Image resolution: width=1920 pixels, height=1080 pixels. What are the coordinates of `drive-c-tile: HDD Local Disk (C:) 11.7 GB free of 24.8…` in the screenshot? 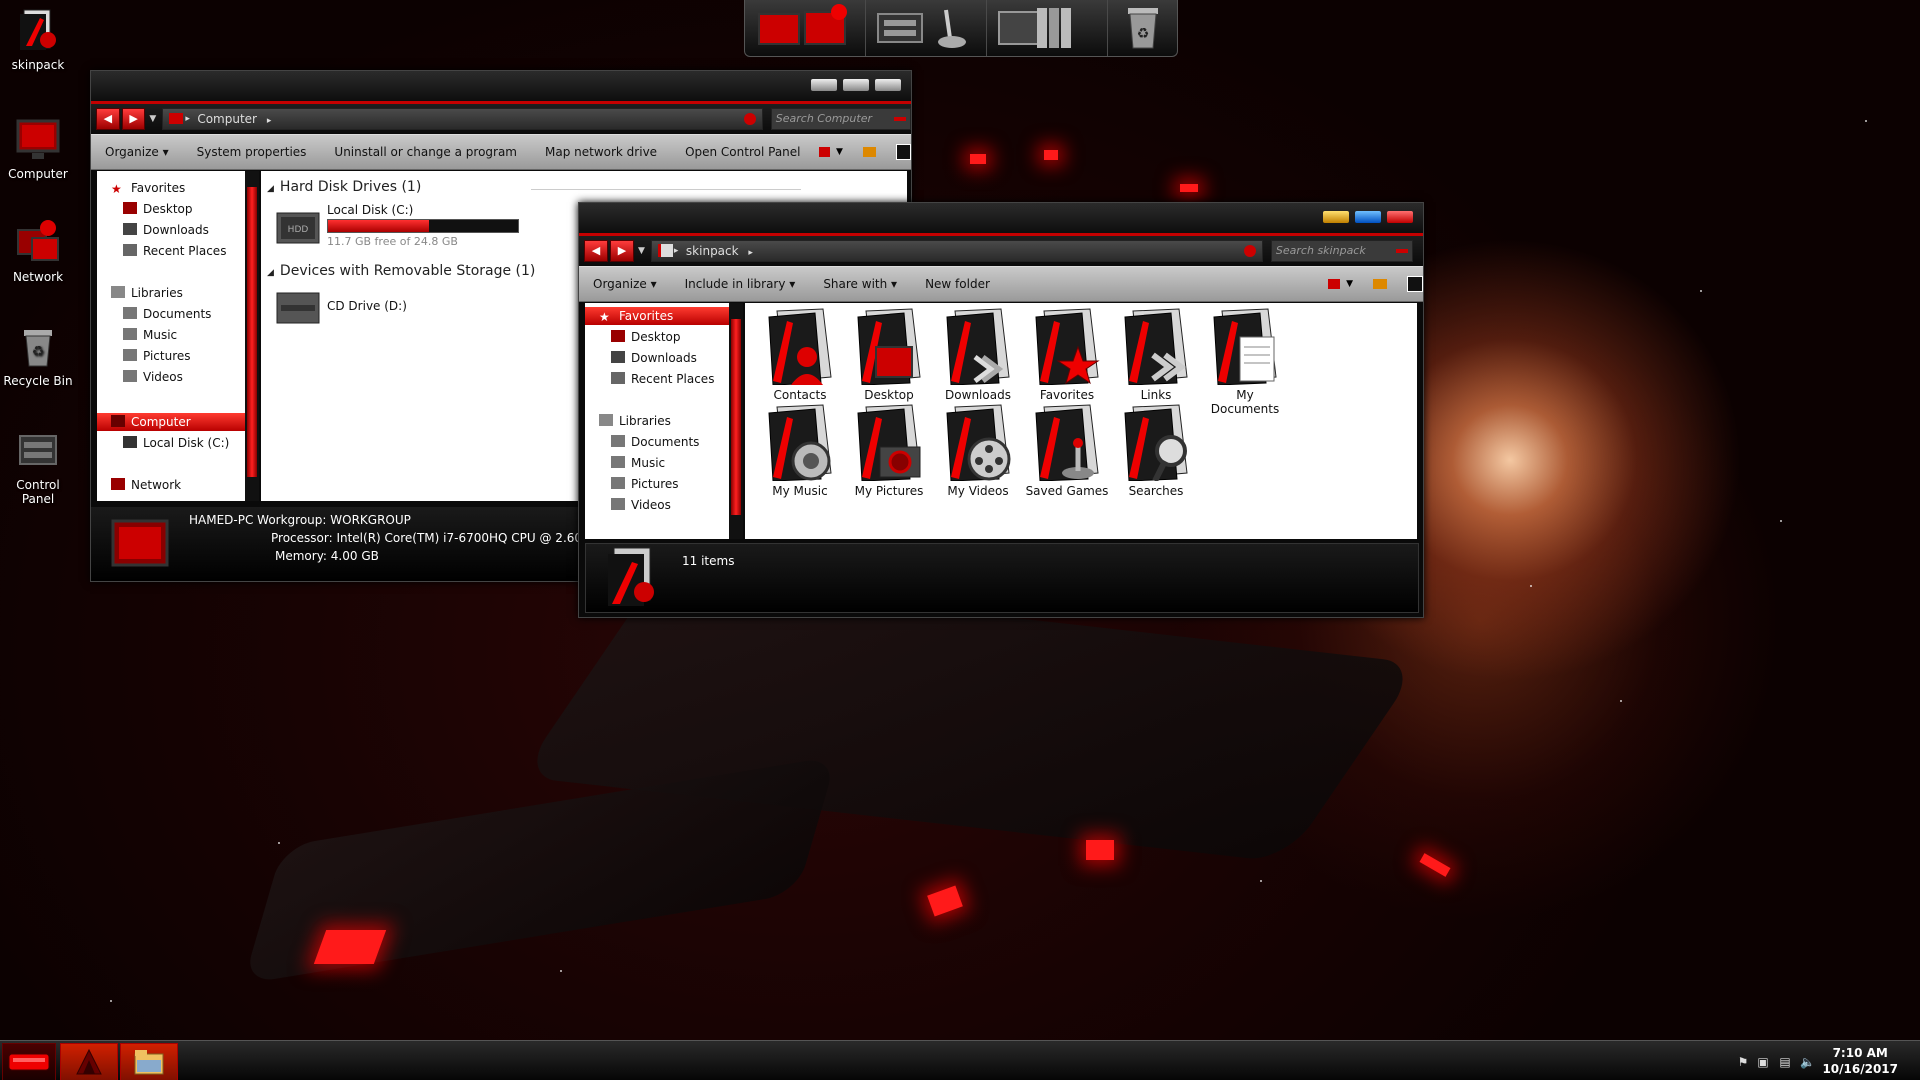 It's located at (400, 228).